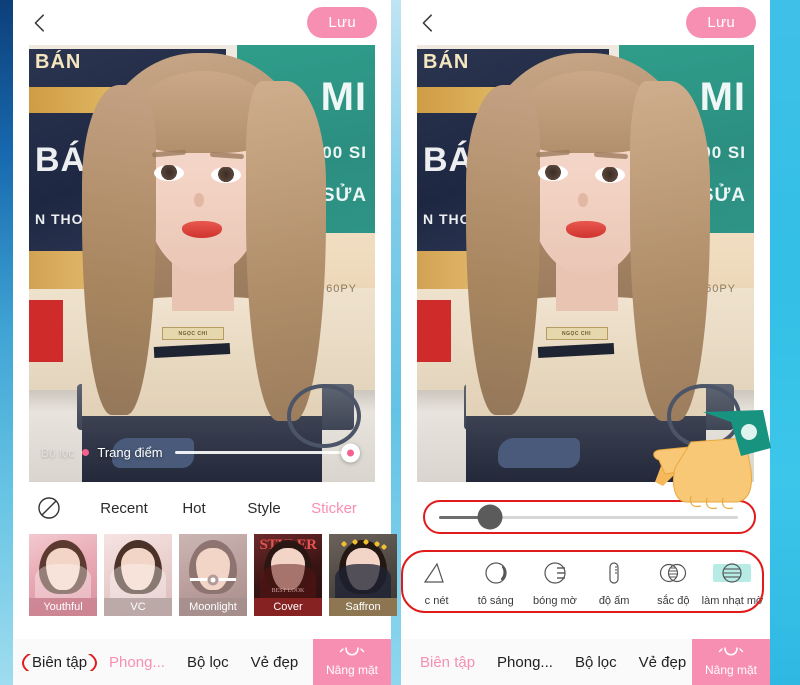 The height and width of the screenshot is (685, 800). I want to click on right-back-button, so click(428, 23).